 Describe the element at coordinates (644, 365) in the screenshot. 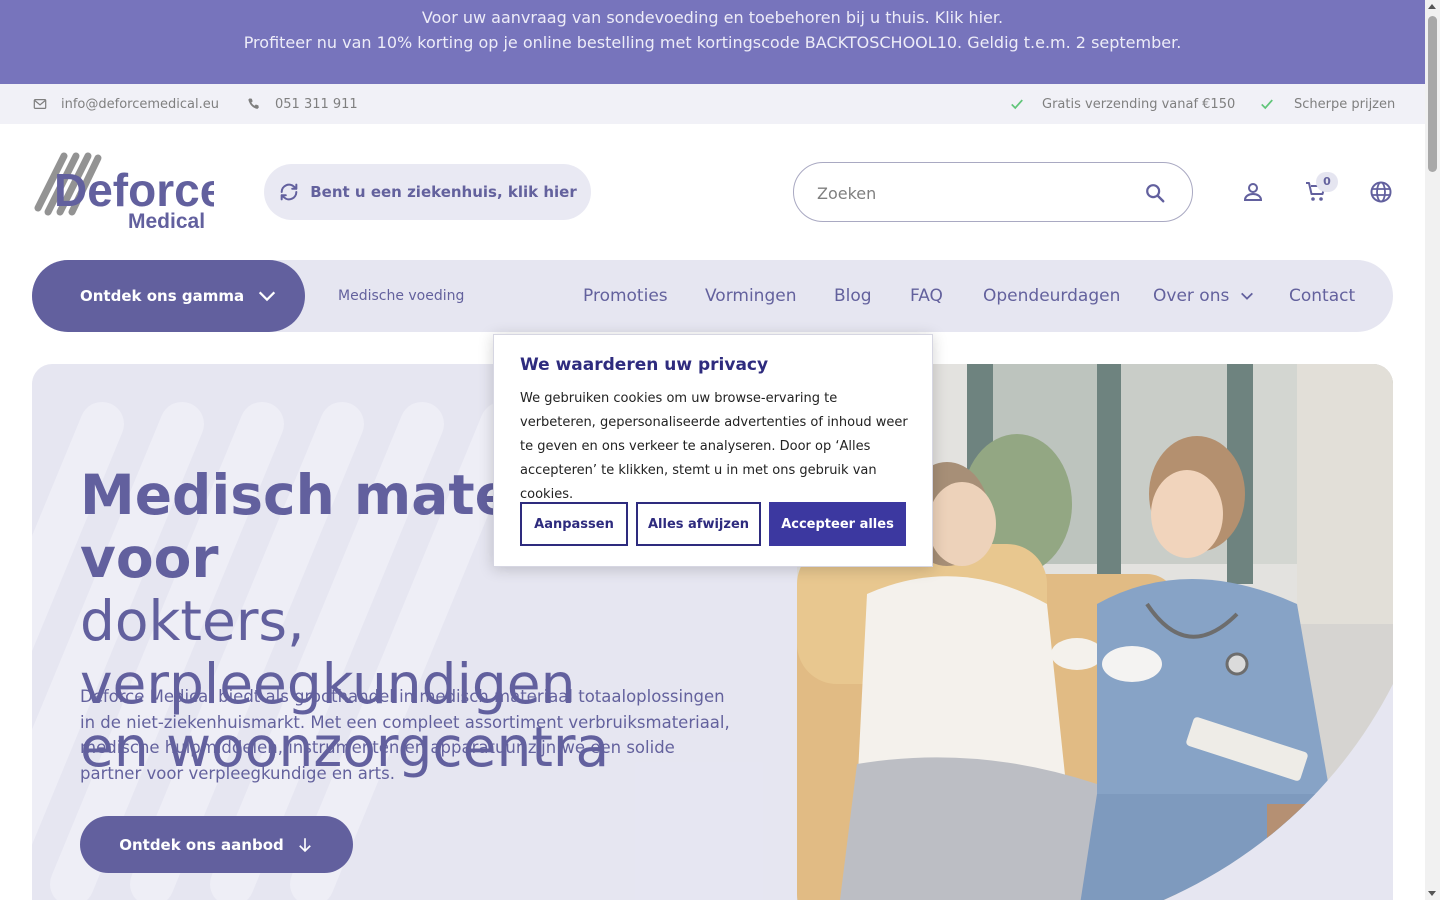

I see `cookie-dialog-title: We waarderen uw privacy` at that location.